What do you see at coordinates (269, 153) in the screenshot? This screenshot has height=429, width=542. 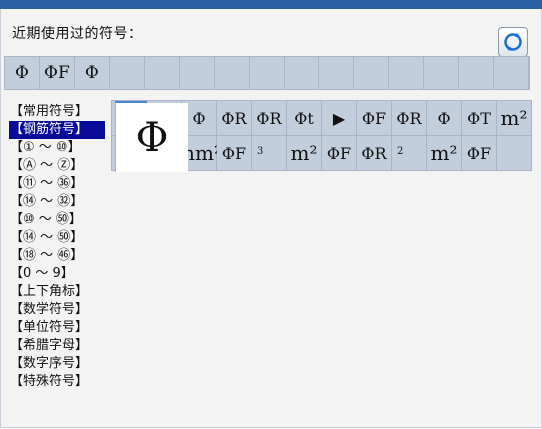 I see `symbol-cell: 3` at bounding box center [269, 153].